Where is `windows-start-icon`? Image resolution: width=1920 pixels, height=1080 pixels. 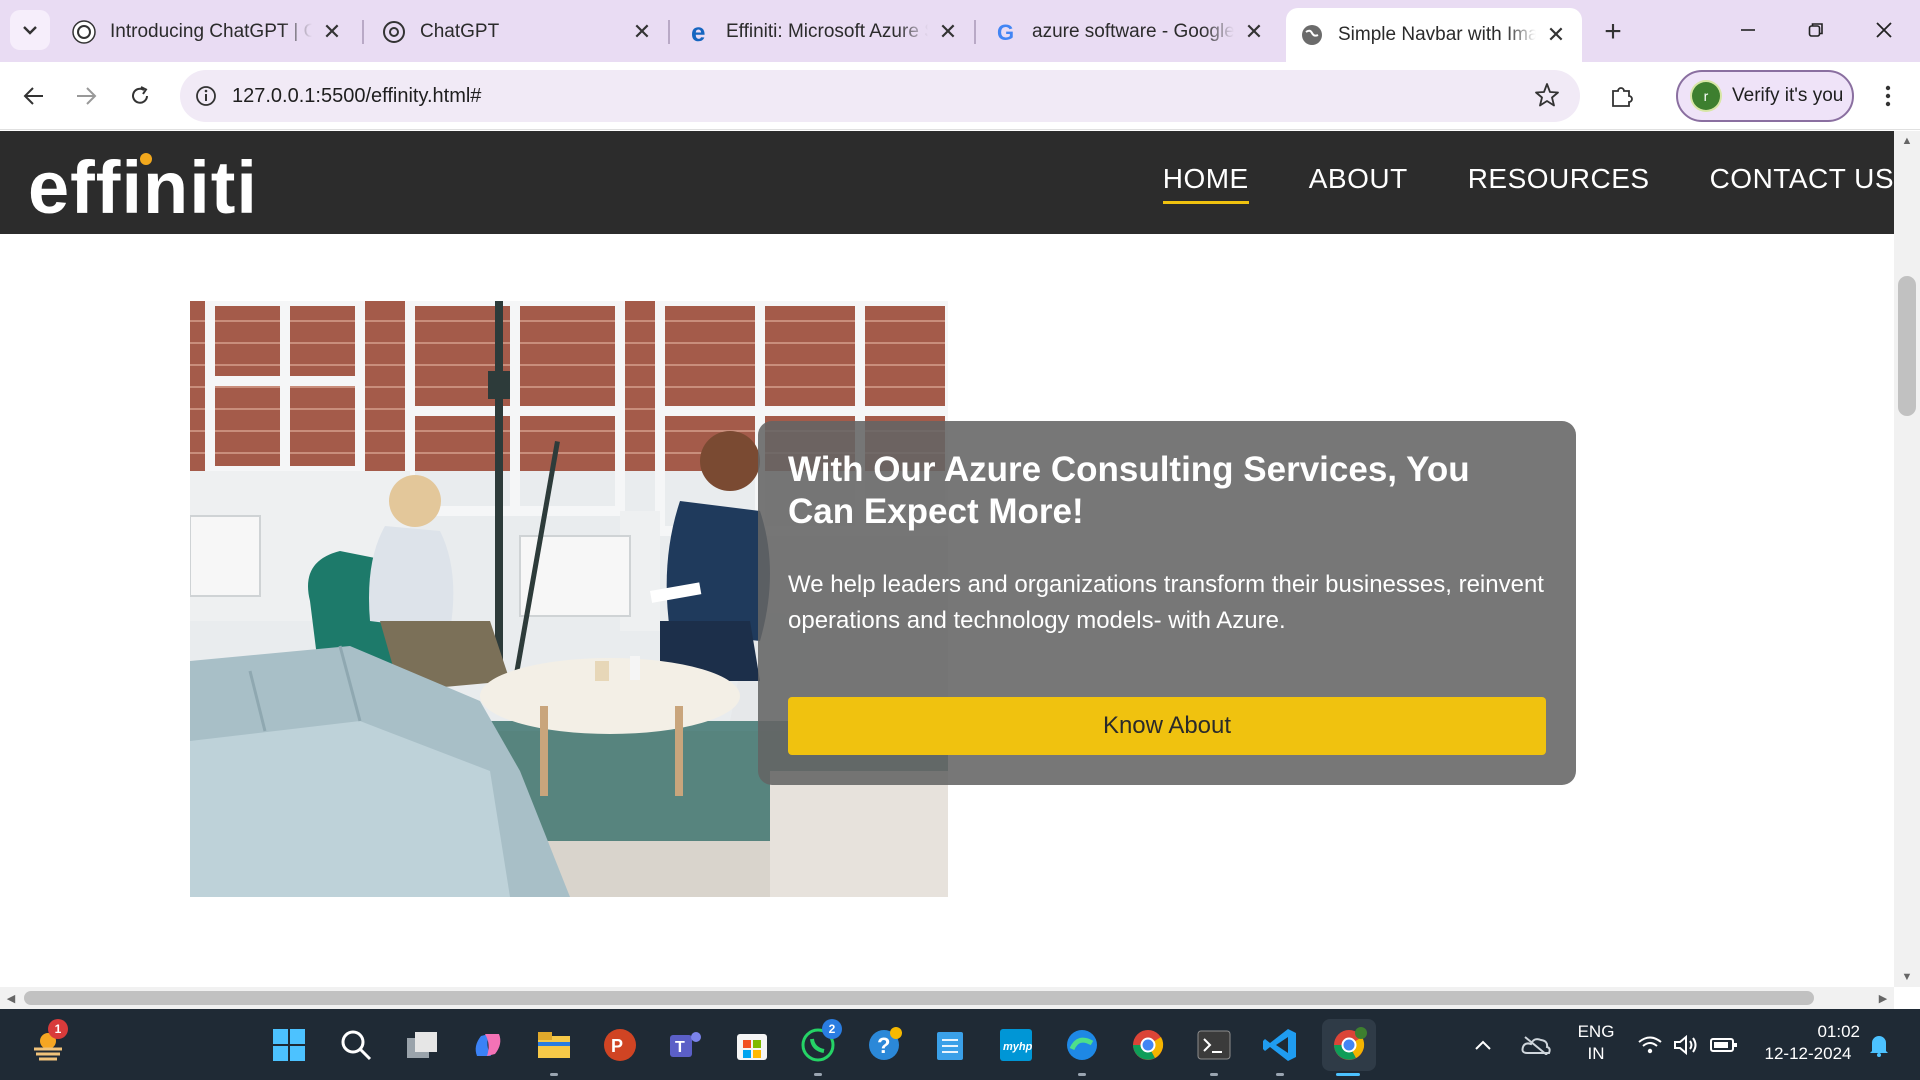
windows-start-icon is located at coordinates (289, 1045).